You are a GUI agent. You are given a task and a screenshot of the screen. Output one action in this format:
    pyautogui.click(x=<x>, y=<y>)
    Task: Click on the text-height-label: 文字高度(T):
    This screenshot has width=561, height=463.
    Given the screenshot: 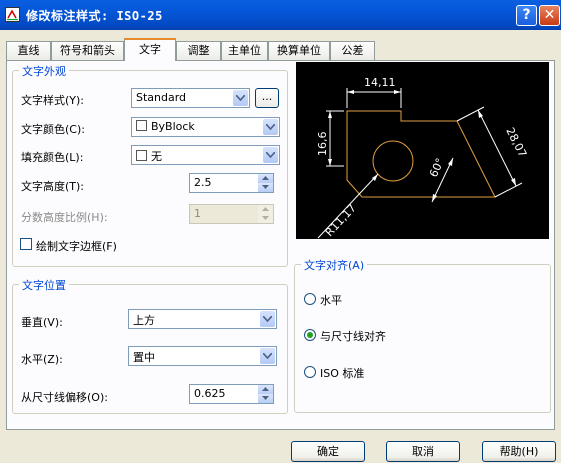 What is the action you would take?
    pyautogui.click(x=53, y=186)
    